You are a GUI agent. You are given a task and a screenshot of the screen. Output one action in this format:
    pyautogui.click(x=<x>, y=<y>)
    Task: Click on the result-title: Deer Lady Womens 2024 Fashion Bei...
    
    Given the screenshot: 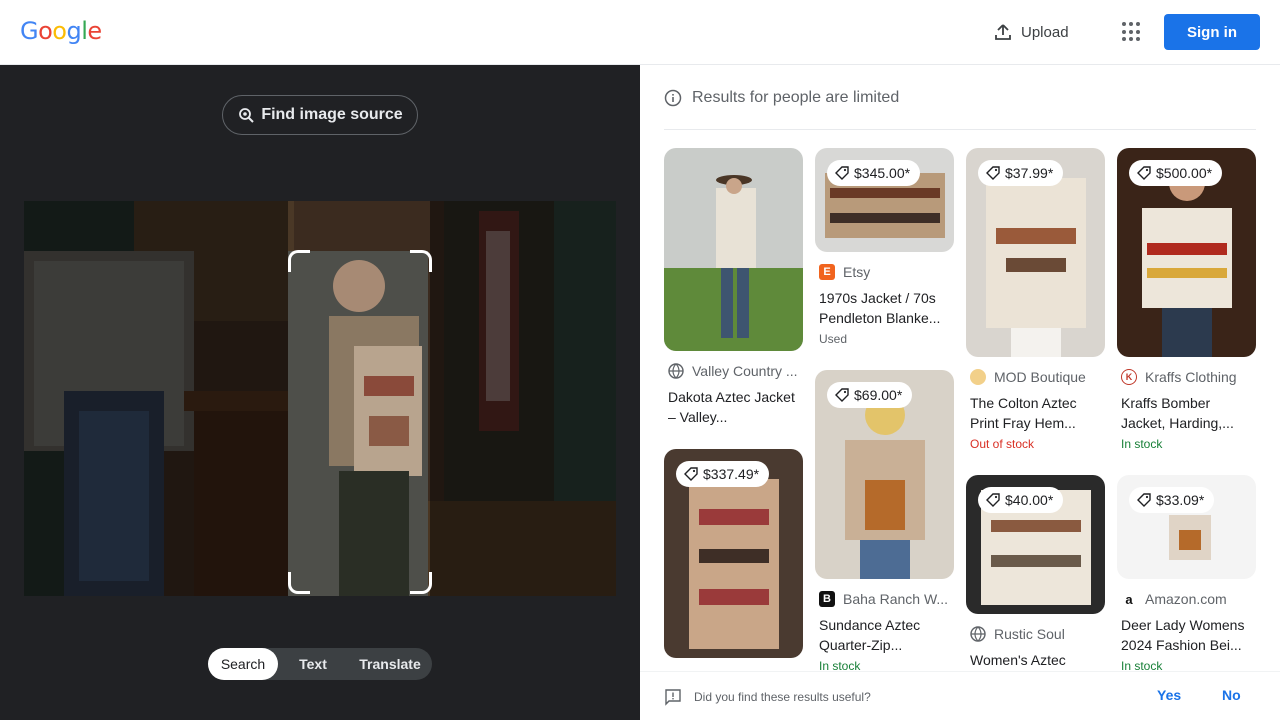 What is the action you would take?
    pyautogui.click(x=1186, y=635)
    